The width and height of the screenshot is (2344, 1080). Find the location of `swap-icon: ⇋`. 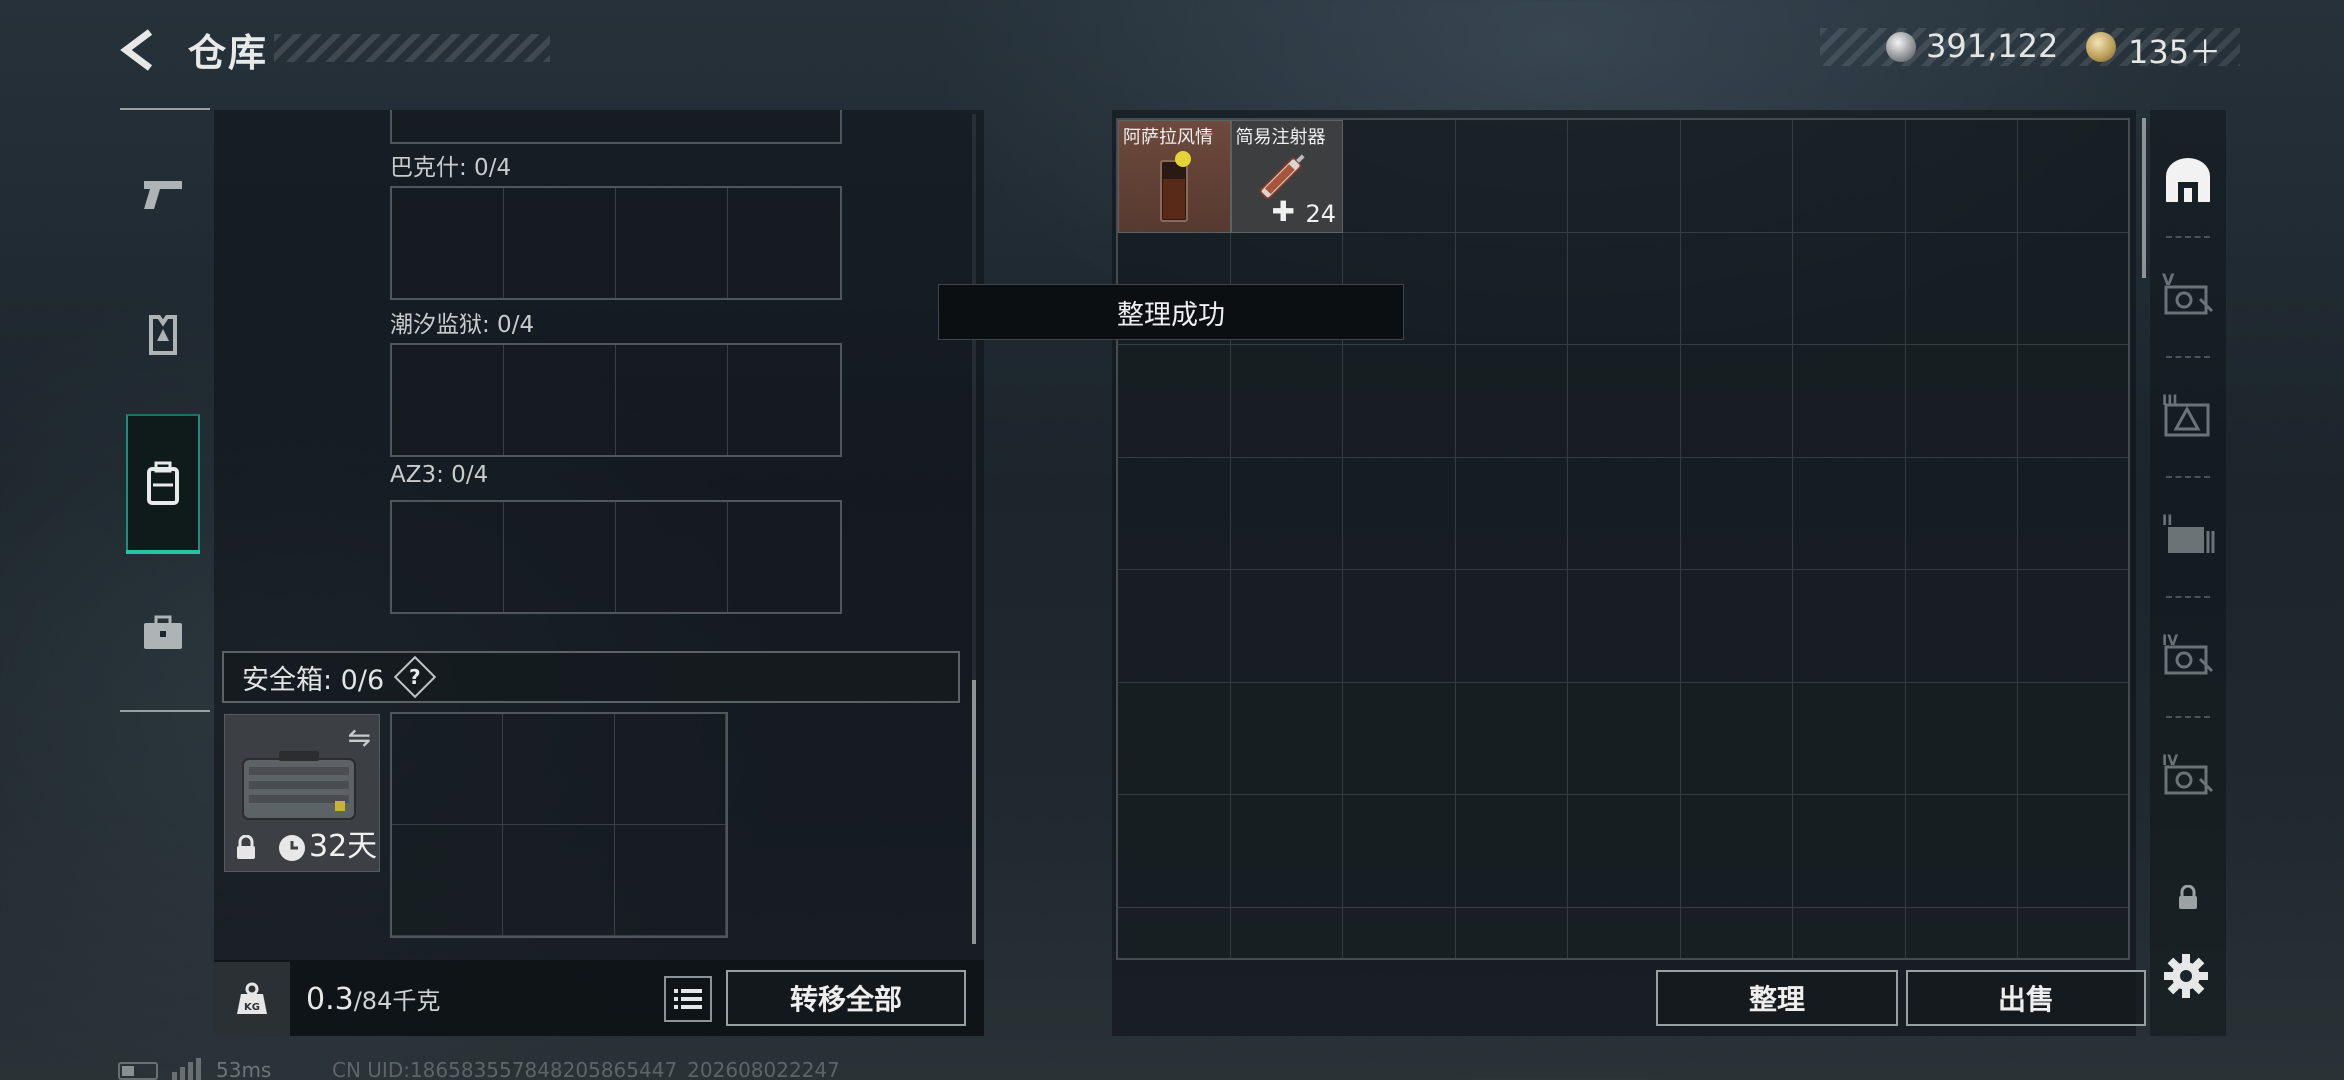

swap-icon: ⇋ is located at coordinates (359, 737).